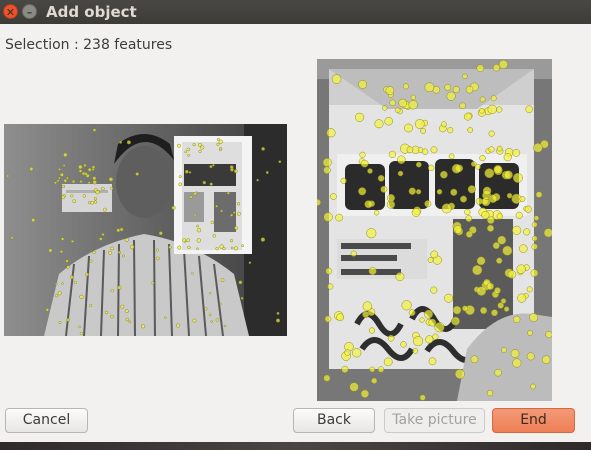 This screenshot has width=591, height=450. I want to click on take-picture-button: Take picture, so click(434, 420).